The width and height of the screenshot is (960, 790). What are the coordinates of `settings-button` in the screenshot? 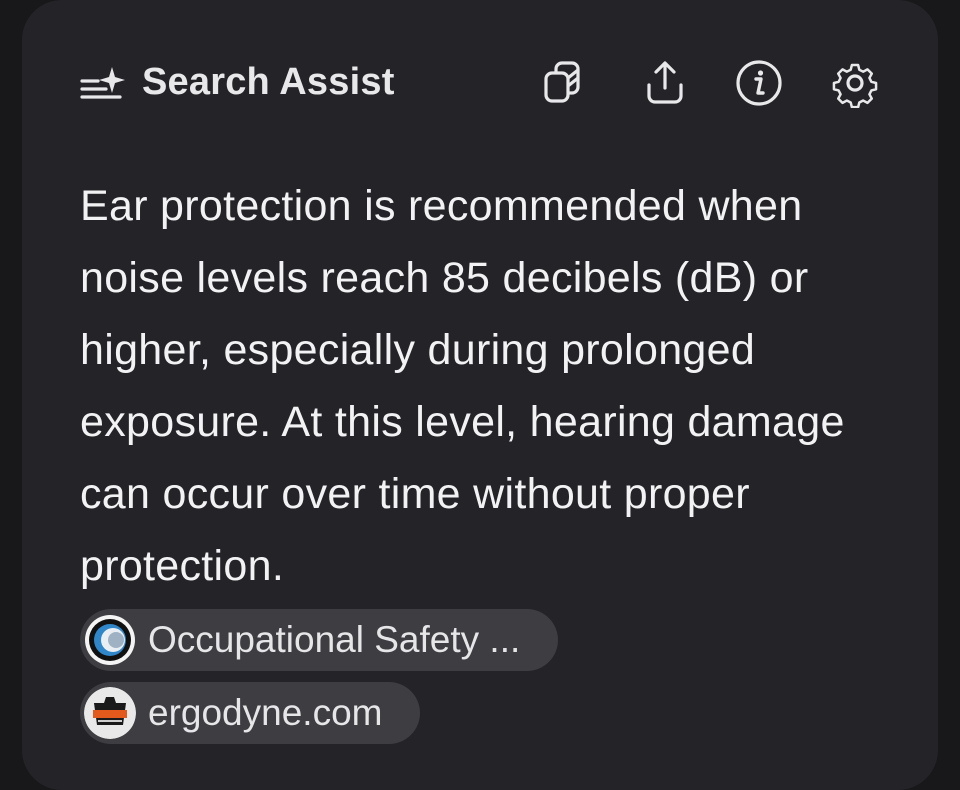 It's located at (855, 83).